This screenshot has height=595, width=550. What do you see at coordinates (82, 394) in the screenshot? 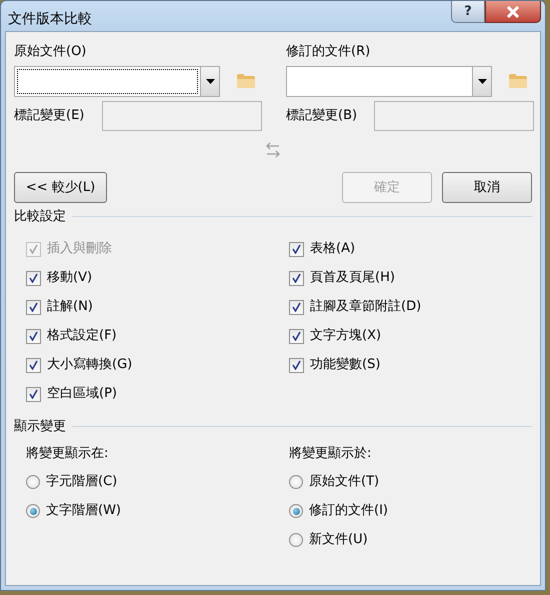
I see `checkbox-label: 空白區域(P)` at bounding box center [82, 394].